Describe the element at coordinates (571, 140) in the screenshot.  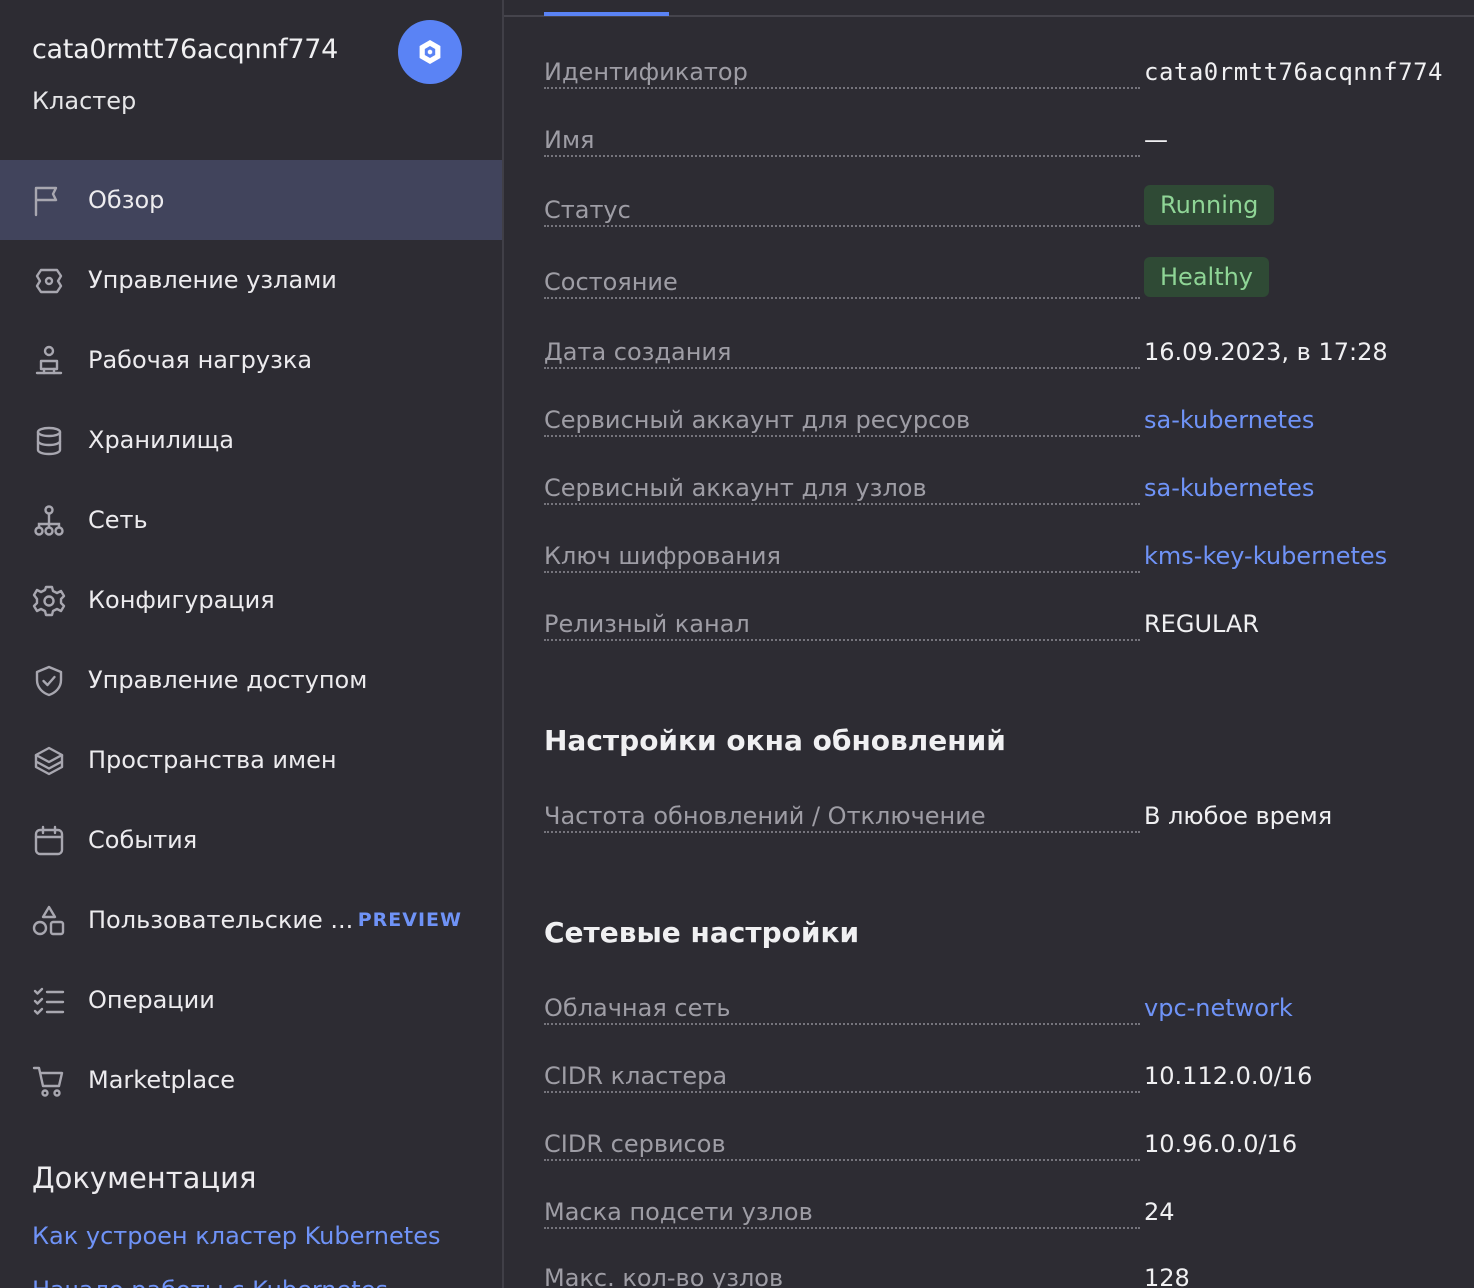
I see `field-label: Имя` at that location.